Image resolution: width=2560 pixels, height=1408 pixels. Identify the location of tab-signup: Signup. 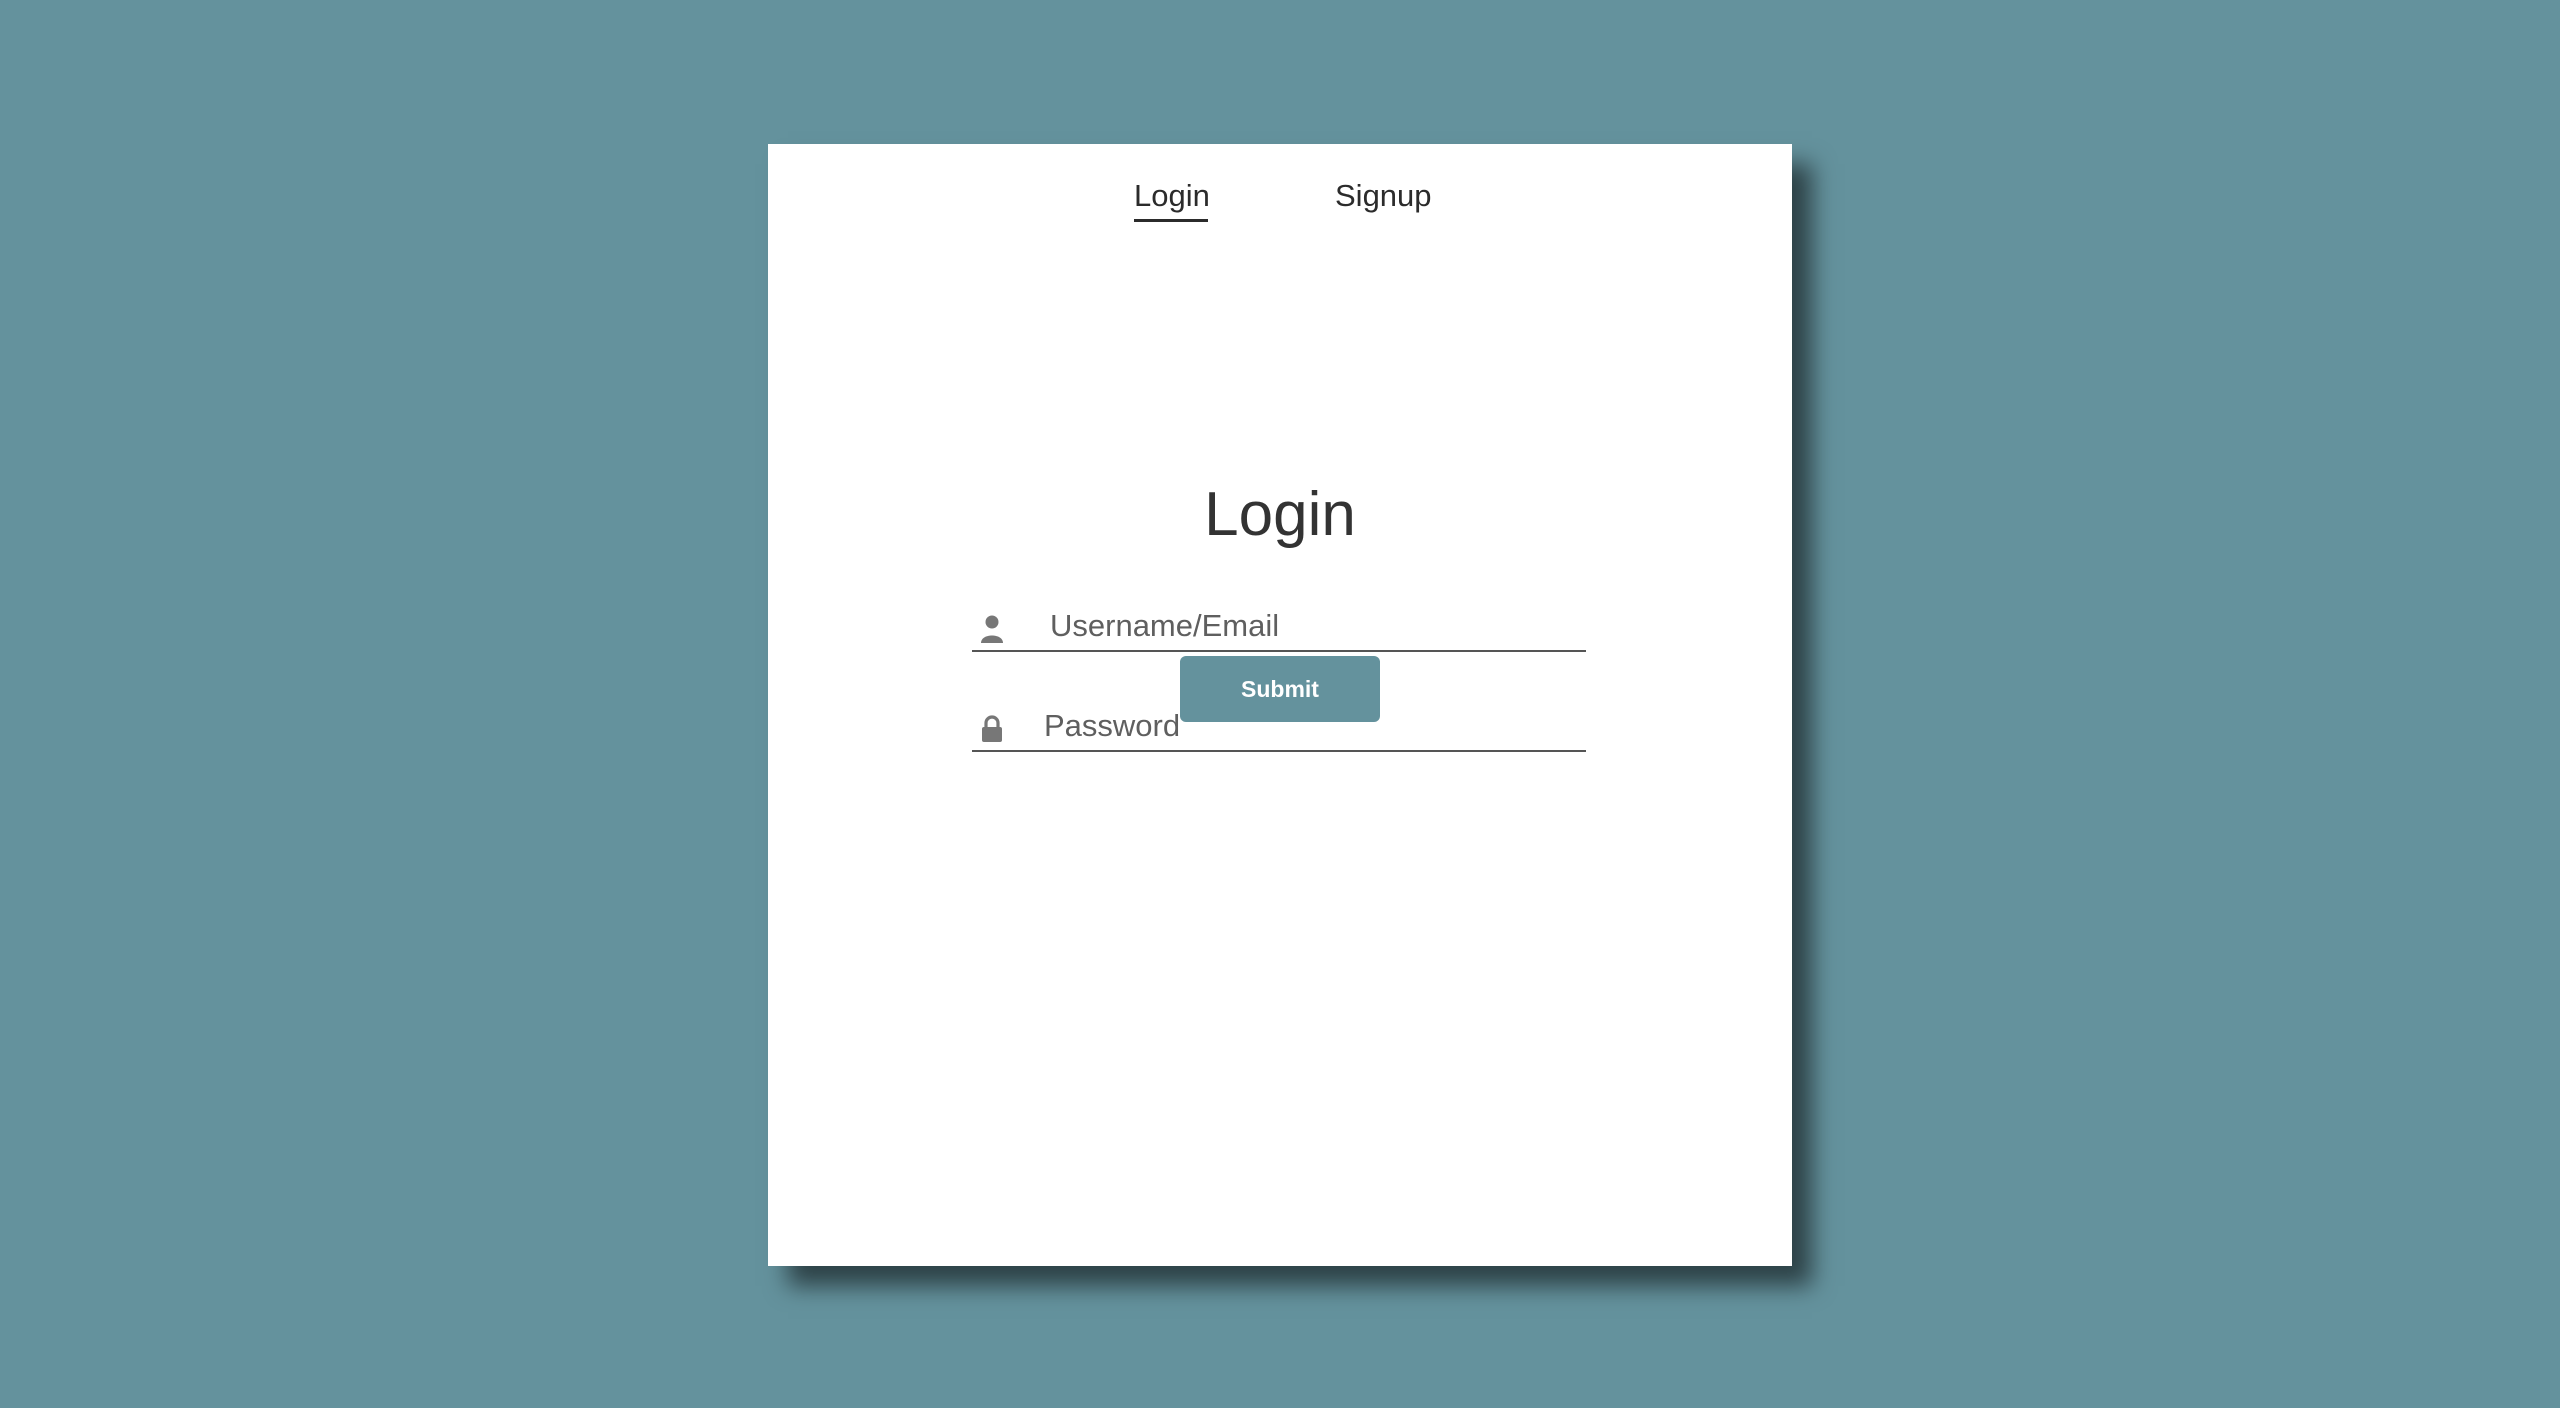
(1385, 199).